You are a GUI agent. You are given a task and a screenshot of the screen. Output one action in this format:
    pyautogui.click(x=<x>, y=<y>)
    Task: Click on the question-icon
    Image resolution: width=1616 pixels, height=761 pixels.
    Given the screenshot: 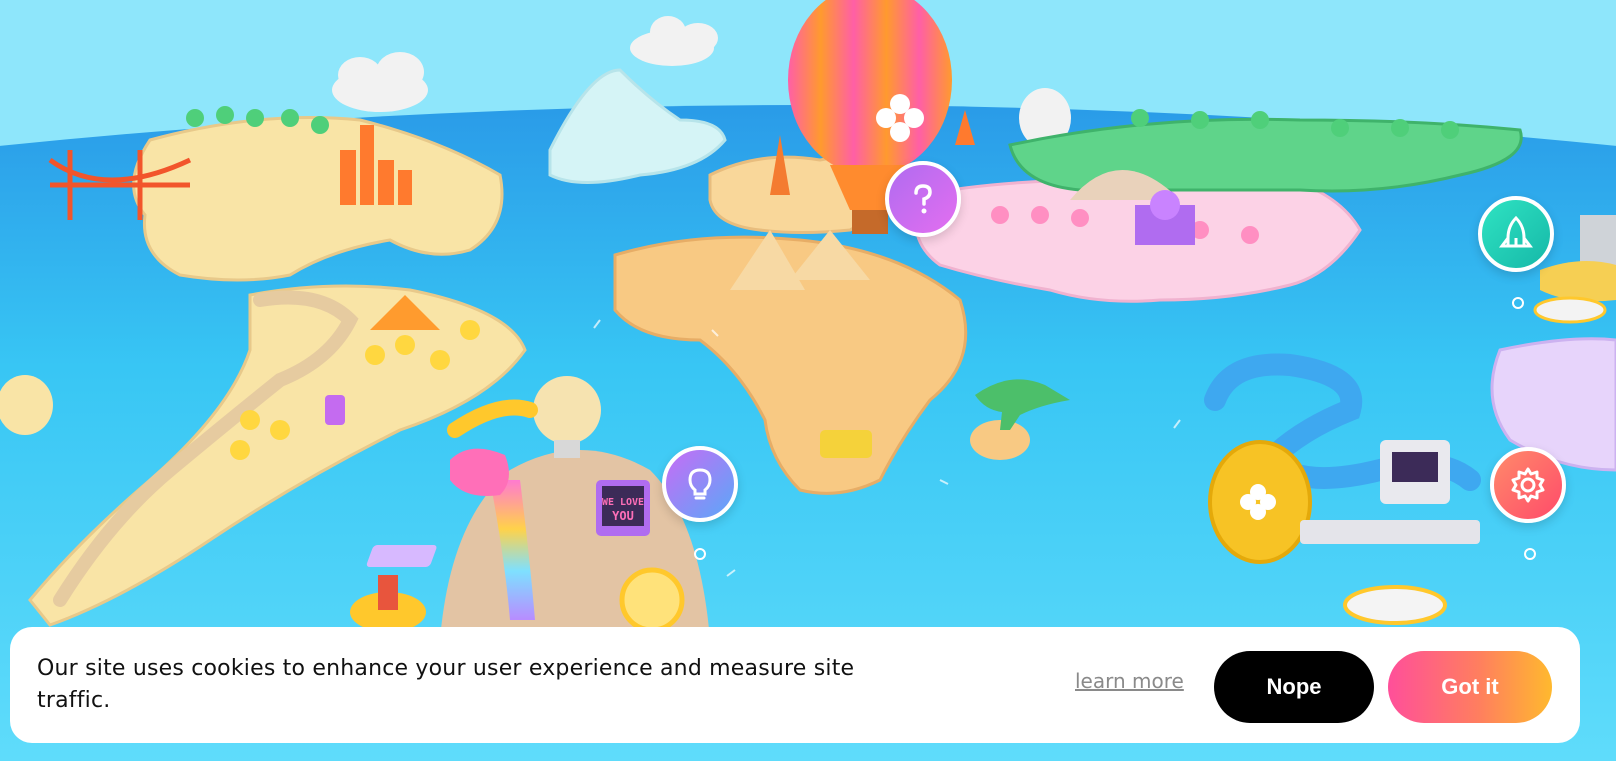 What is the action you would take?
    pyautogui.click(x=923, y=199)
    